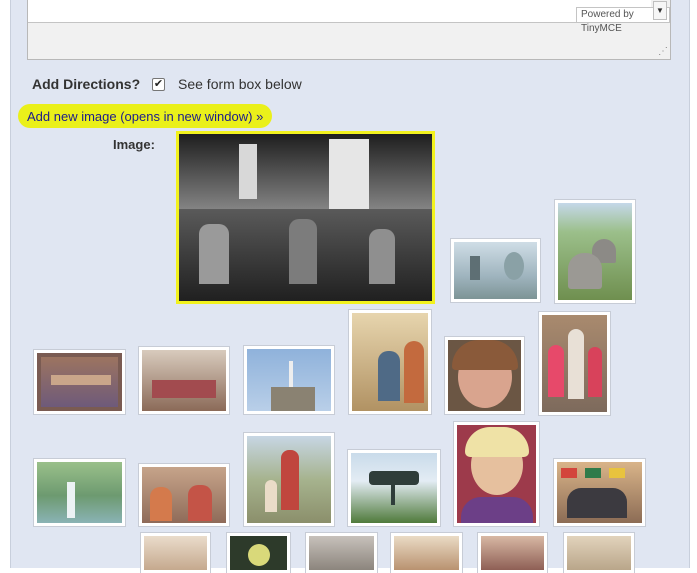  I want to click on resize-handle-icon: ⋰, so click(663, 52).